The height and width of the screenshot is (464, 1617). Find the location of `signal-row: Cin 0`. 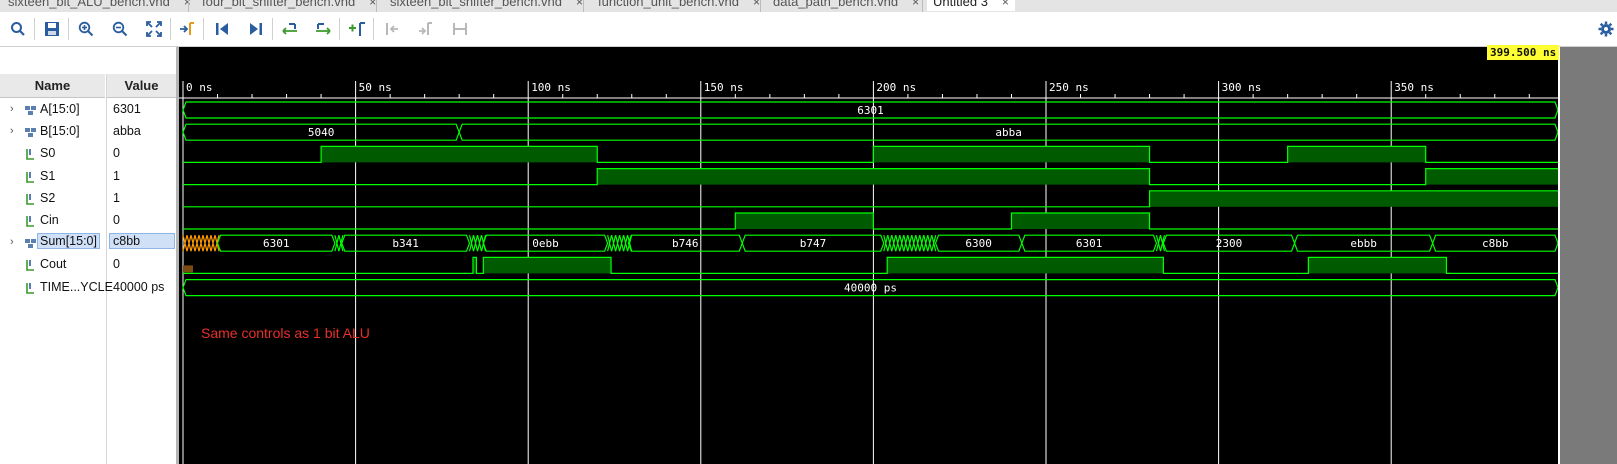

signal-row: Cin 0 is located at coordinates (88, 221).